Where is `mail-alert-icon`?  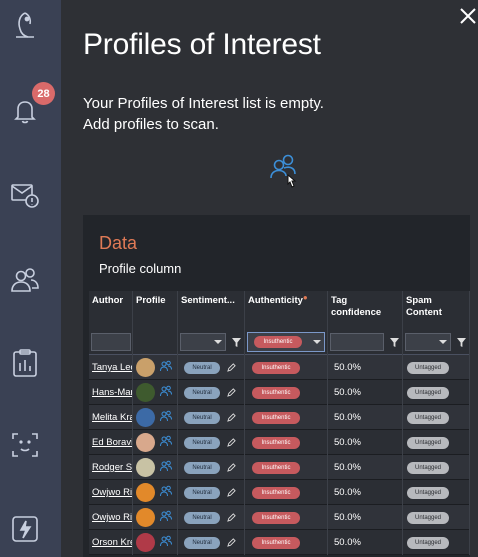
mail-alert-icon is located at coordinates (25, 195).